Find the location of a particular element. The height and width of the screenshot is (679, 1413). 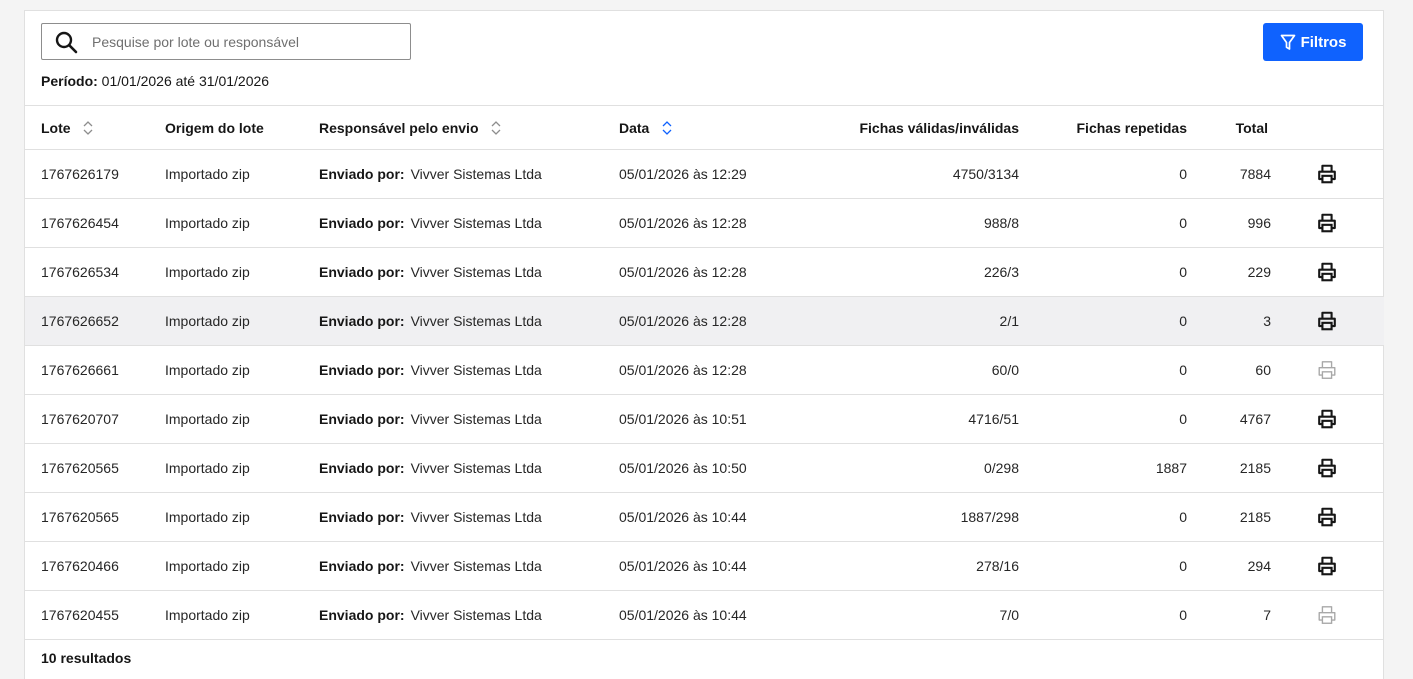

cell-lote: 1767626661 is located at coordinates (95, 370).